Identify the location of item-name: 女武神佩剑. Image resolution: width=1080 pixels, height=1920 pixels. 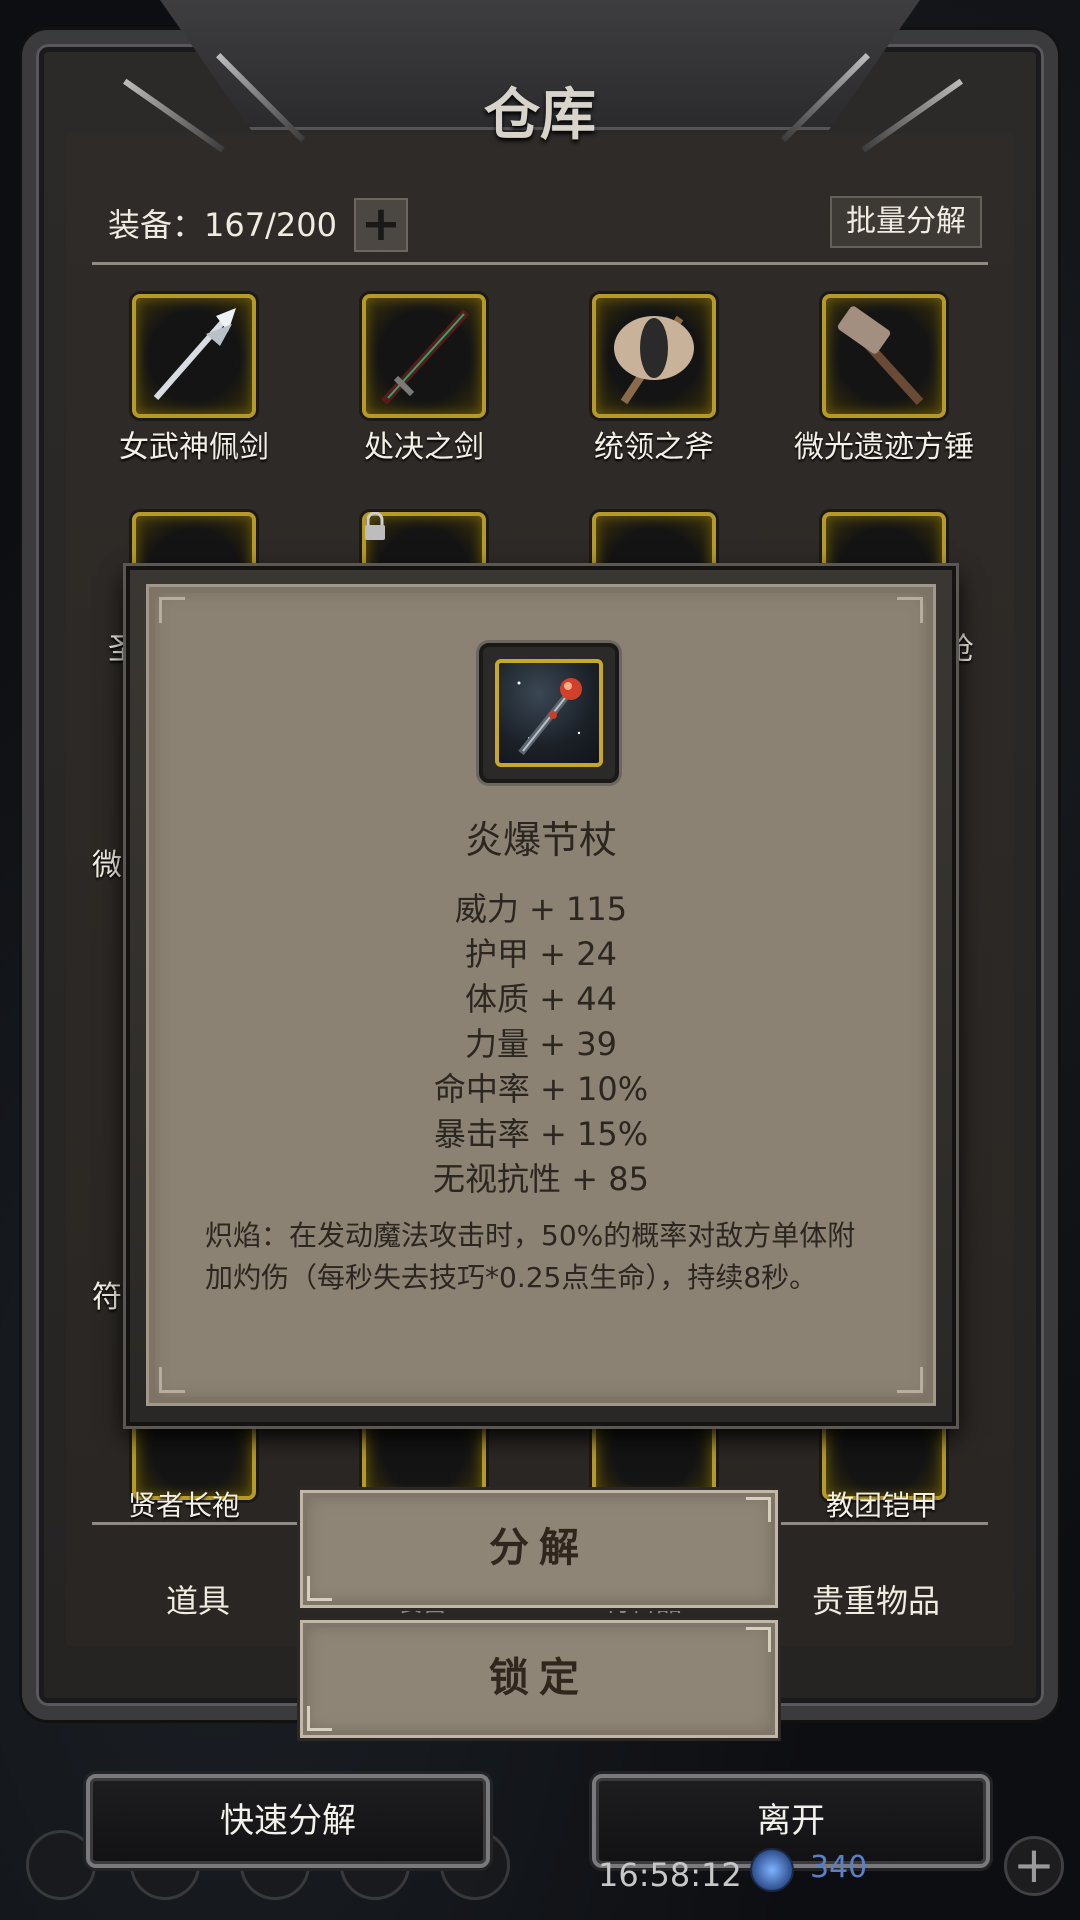
(194, 447).